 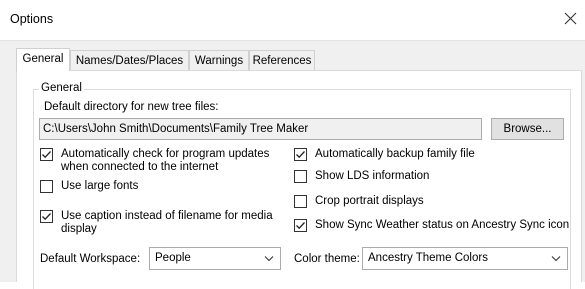 I want to click on window-title: Options, so click(x=32, y=19).